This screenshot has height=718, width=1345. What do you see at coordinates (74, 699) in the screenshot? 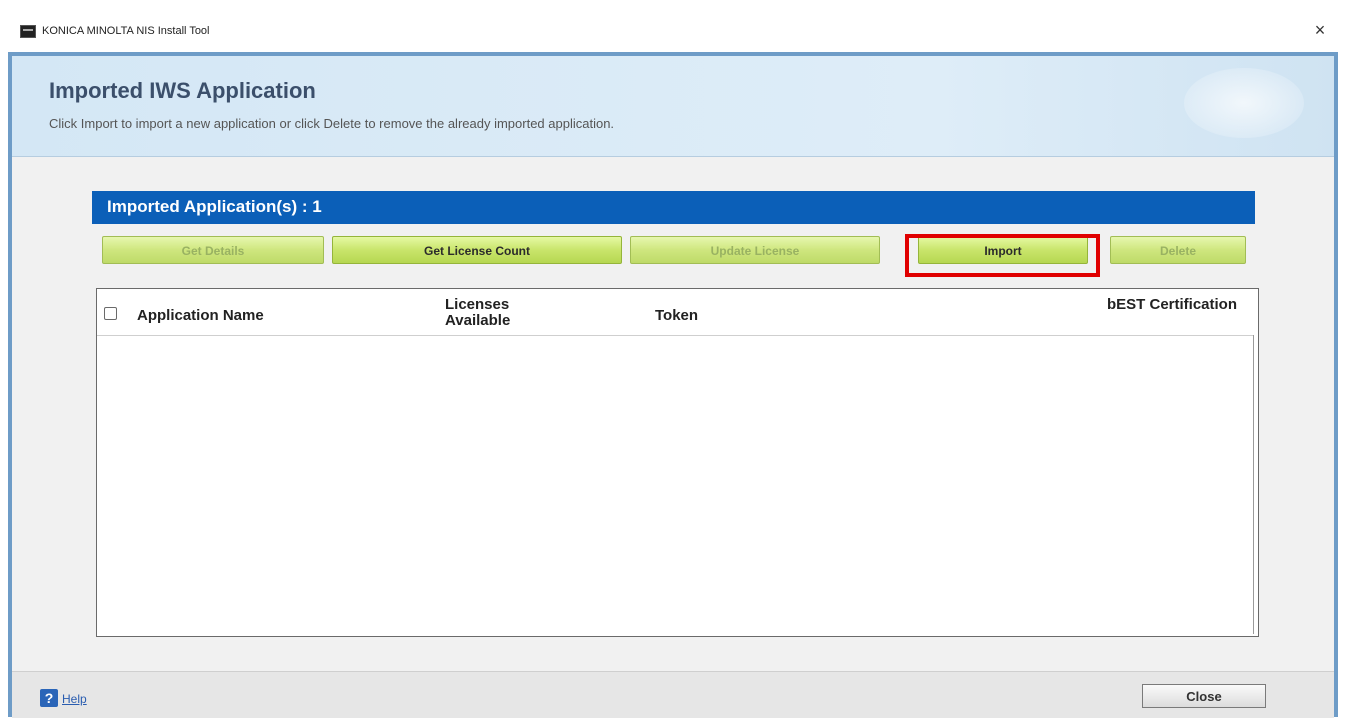
I see `help-link: Help` at bounding box center [74, 699].